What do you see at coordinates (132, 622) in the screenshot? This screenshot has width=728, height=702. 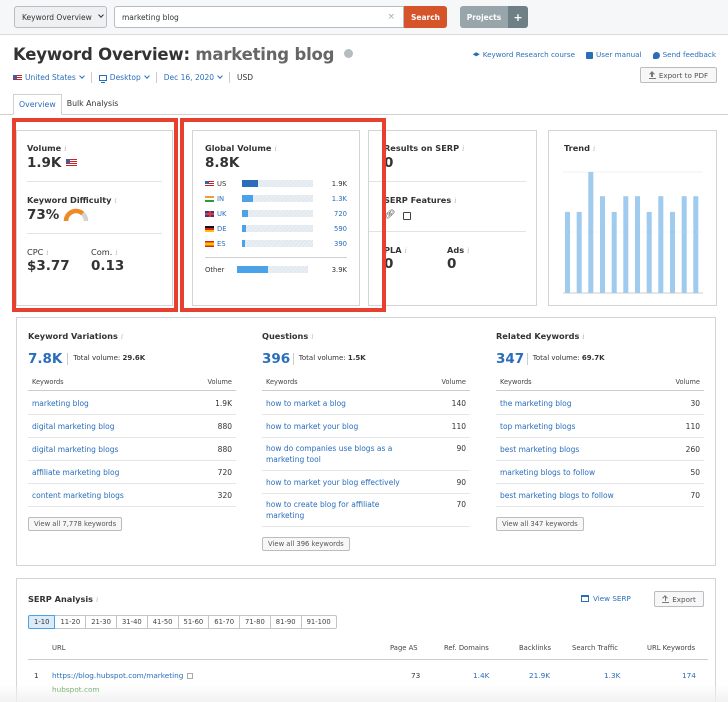 I see `page-button-31-40: 31-40` at bounding box center [132, 622].